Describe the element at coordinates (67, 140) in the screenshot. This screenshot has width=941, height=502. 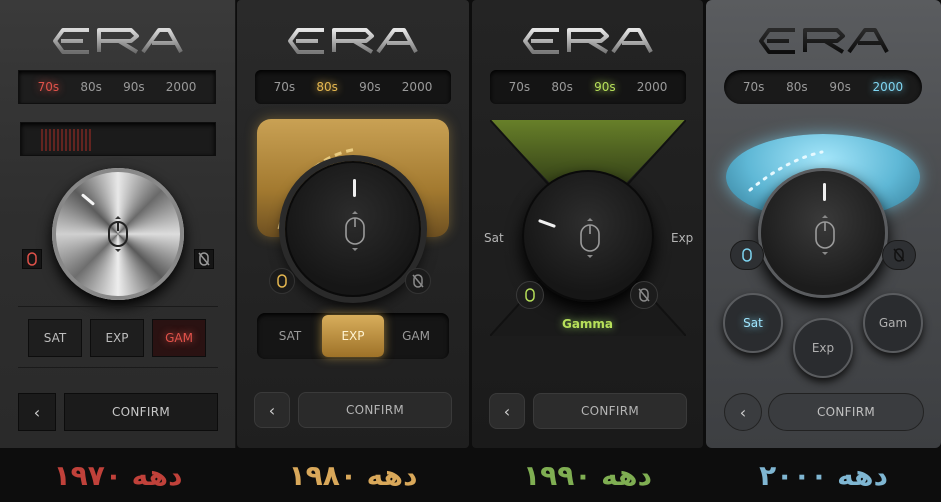
I see `level-meter-fill` at that location.